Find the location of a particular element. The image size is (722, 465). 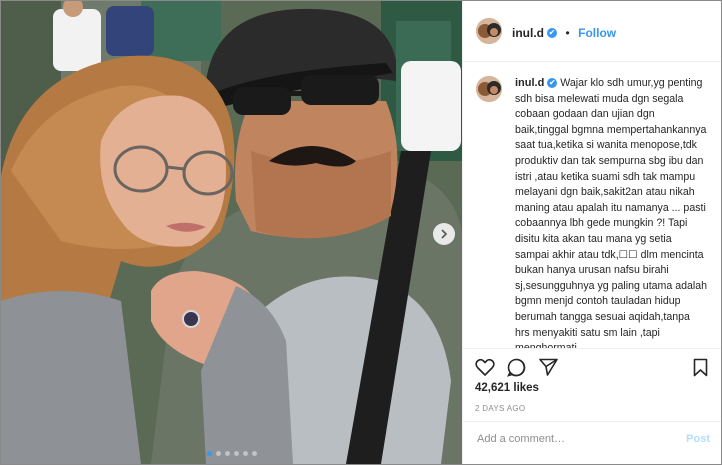

post-comment-button: Post is located at coordinates (698, 439).